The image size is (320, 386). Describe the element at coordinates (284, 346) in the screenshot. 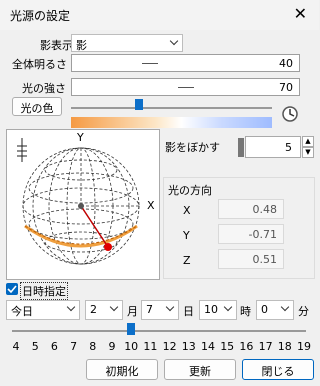

I see `hour-tick-label: 18` at that location.